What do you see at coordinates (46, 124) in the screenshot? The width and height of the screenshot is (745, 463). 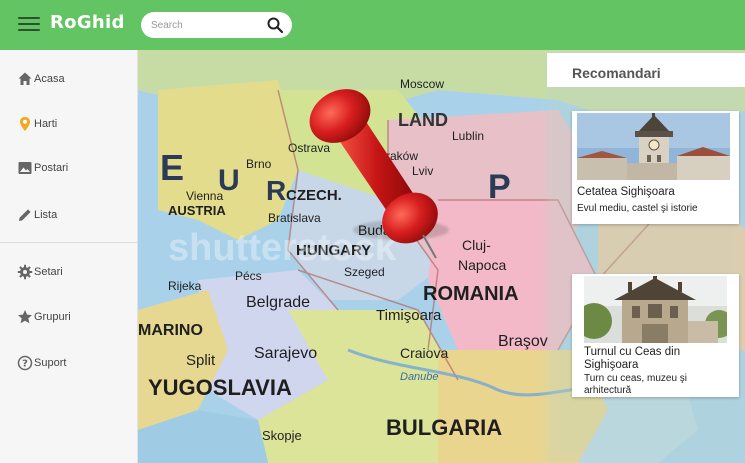 I see `sidebar-item-label: Harti` at bounding box center [46, 124].